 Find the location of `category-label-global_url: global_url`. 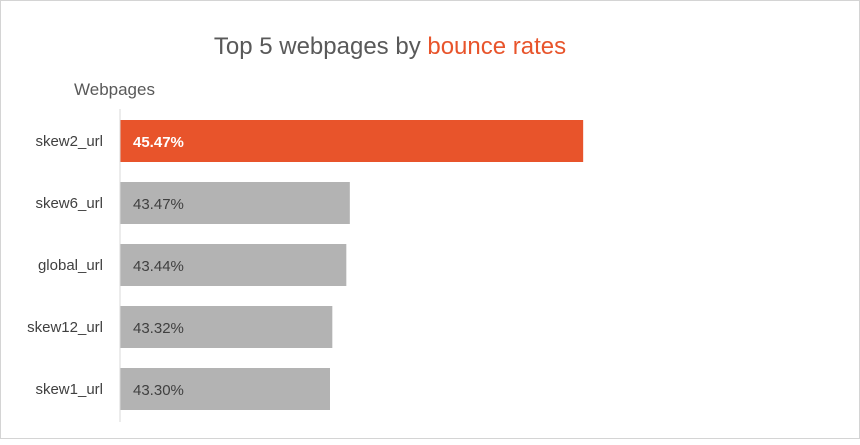

category-label-global_url: global_url is located at coordinates (70, 265).